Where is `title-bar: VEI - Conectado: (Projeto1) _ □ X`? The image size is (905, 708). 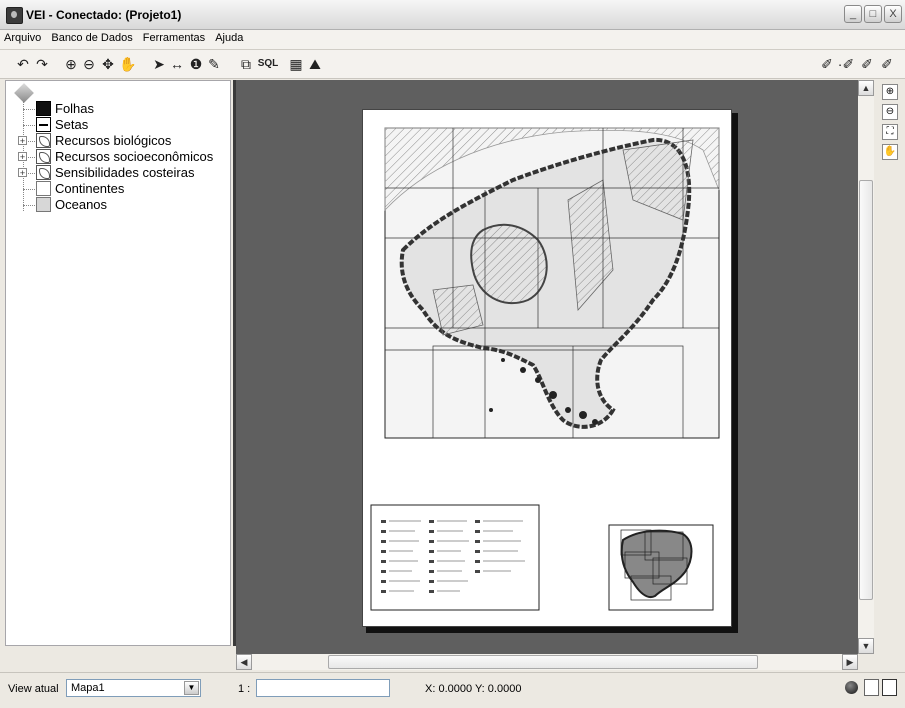
title-bar: VEI - Conectado: (Projeto1) _ □ X is located at coordinates (452, 15).